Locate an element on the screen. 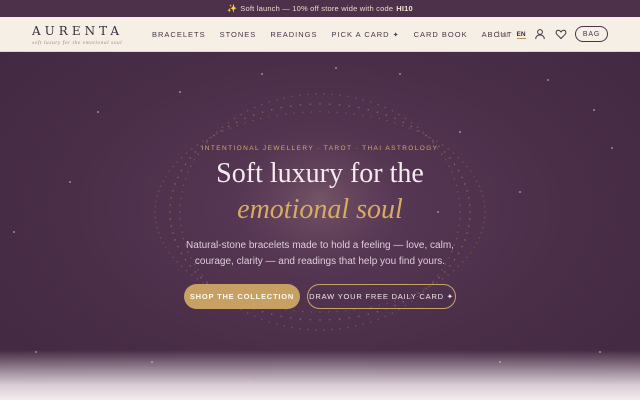 The width and height of the screenshot is (640, 400). hero-title-accent: emotional soul is located at coordinates (320, 209).